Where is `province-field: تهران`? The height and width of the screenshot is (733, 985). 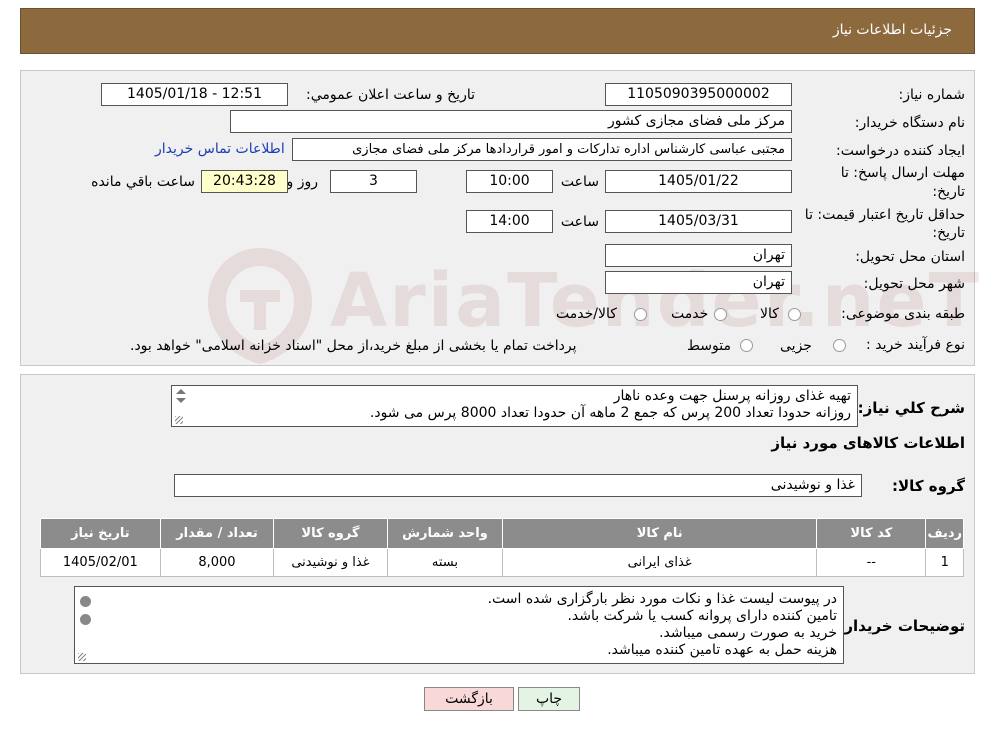 province-field: تهران is located at coordinates (698, 255).